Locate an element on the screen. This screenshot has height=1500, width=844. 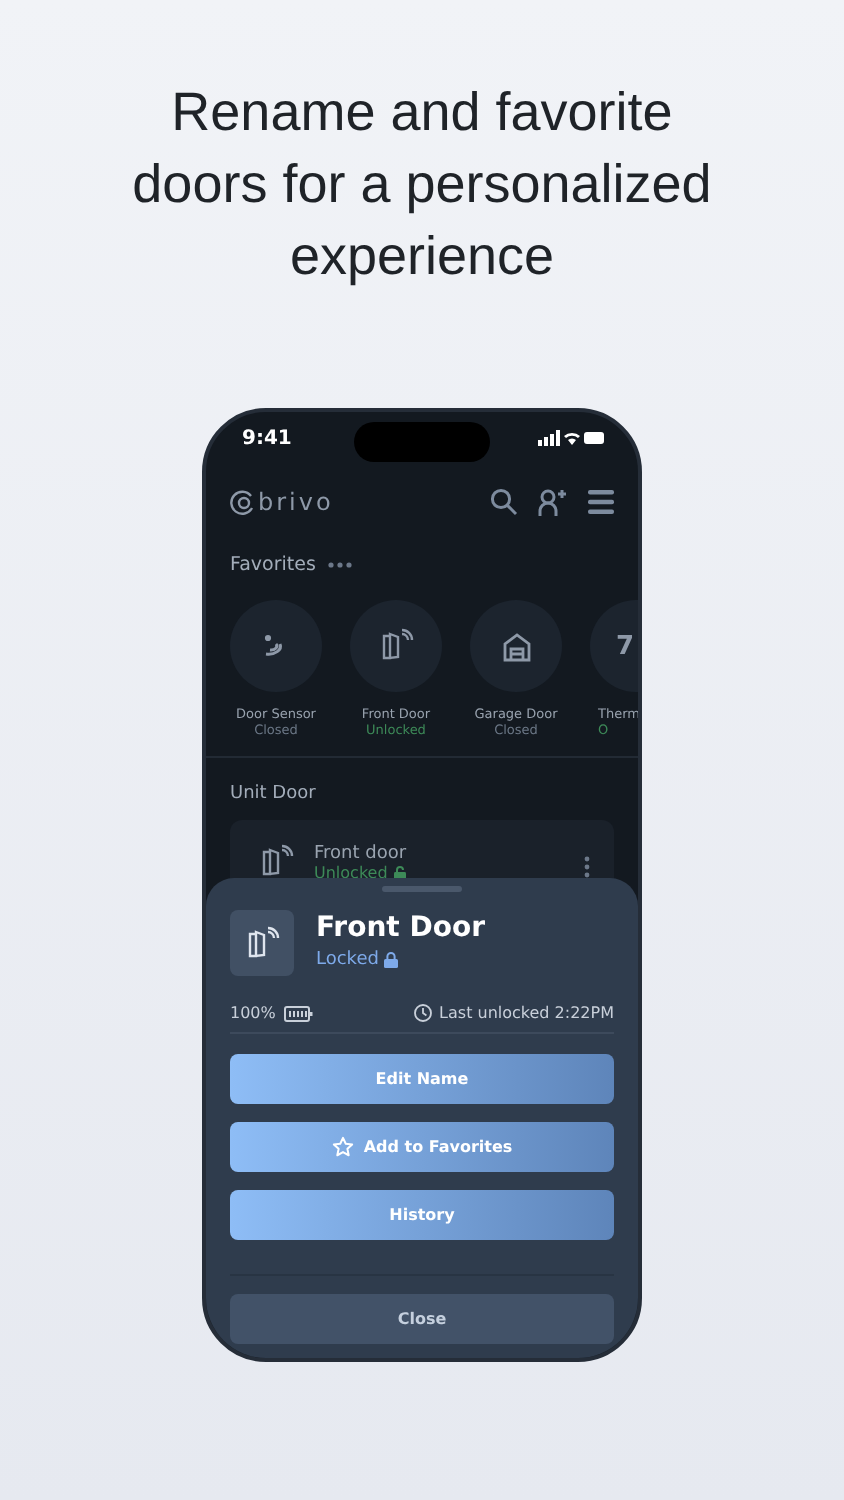
headline: Rename and favorite doors for a personalized experience is located at coordinates (422, 185).